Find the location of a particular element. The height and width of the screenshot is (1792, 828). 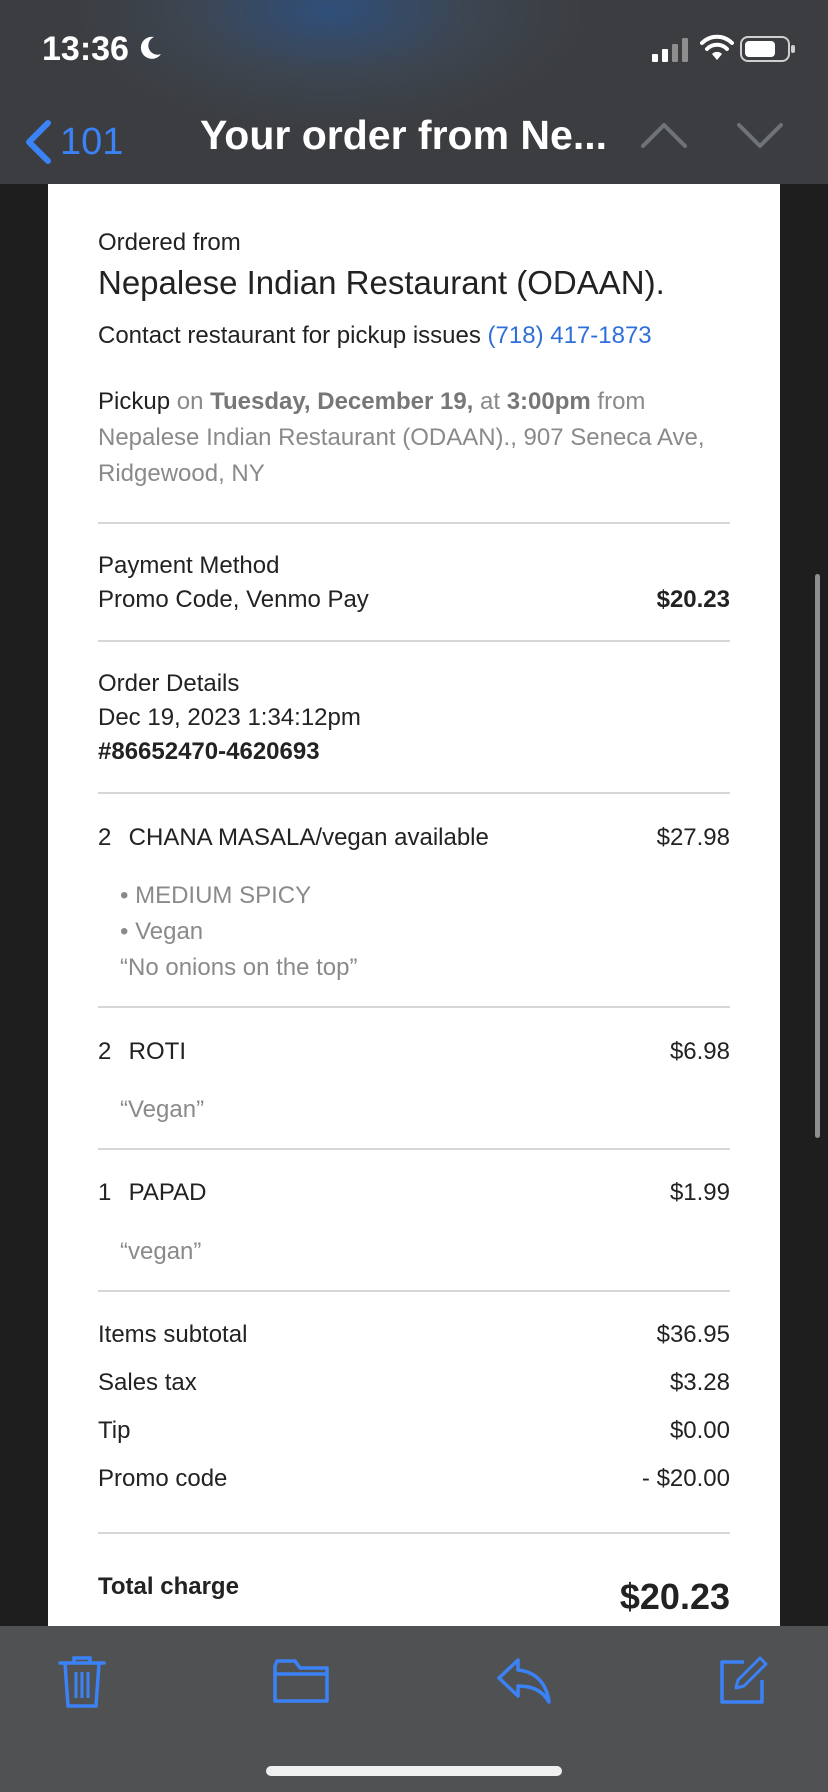

payment-method: Promo Code, Venmo Pay is located at coordinates (233, 599).